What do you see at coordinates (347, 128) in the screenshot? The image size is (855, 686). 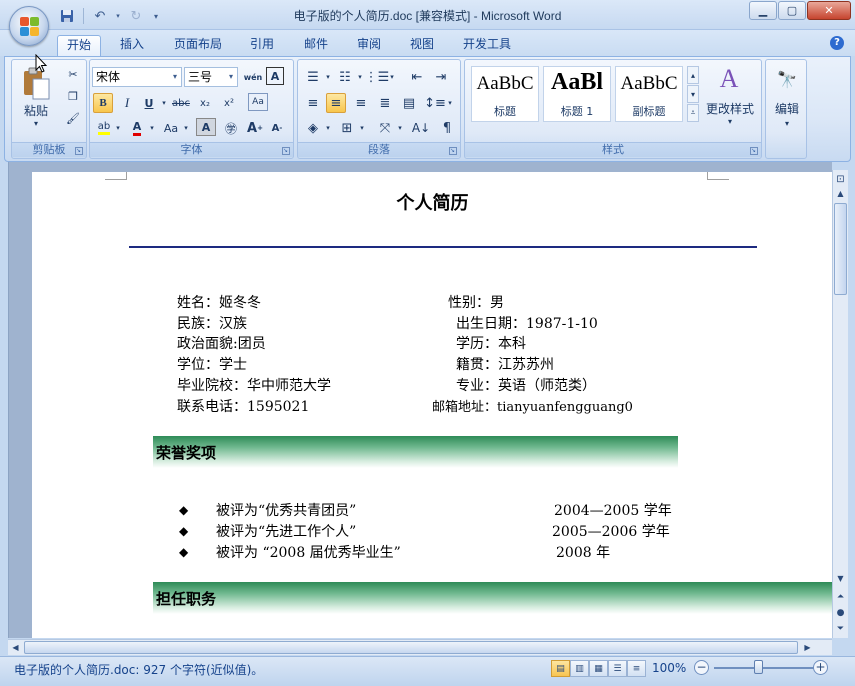 I see `borders-icon: ⊞` at bounding box center [347, 128].